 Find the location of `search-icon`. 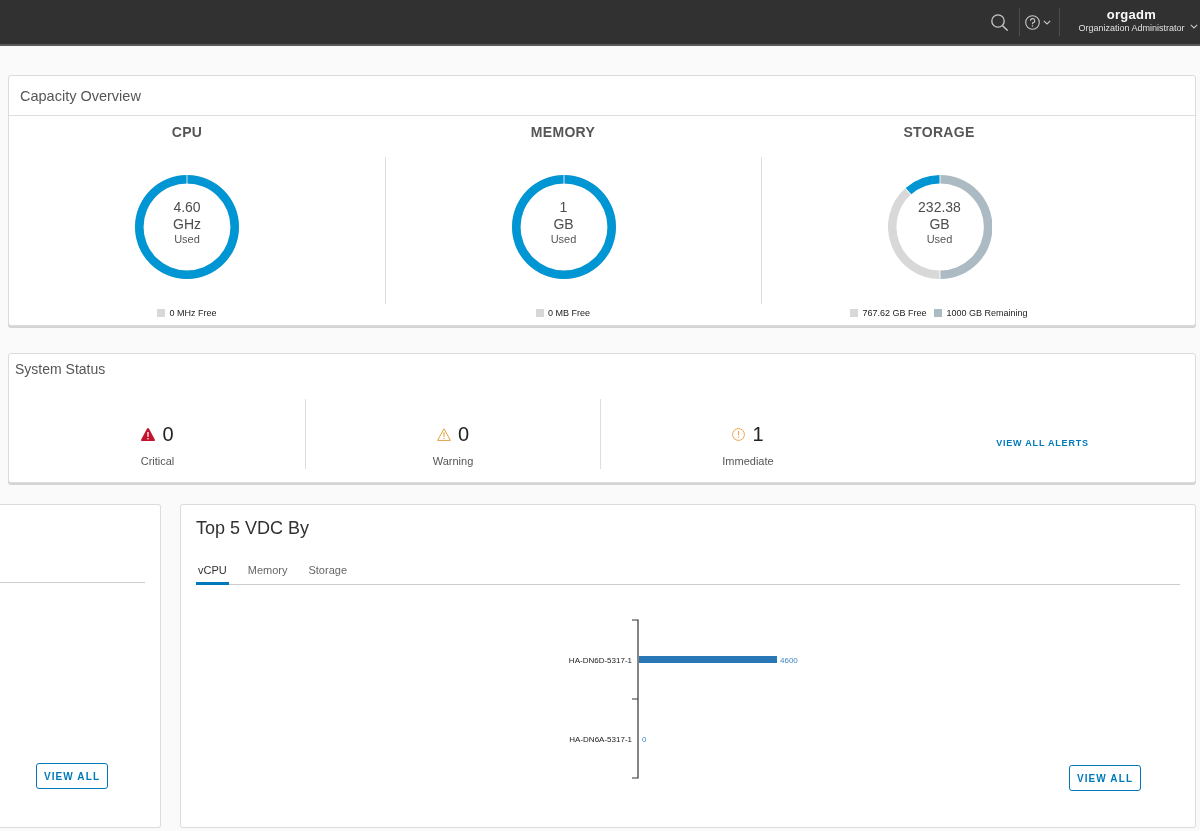

search-icon is located at coordinates (999, 22).